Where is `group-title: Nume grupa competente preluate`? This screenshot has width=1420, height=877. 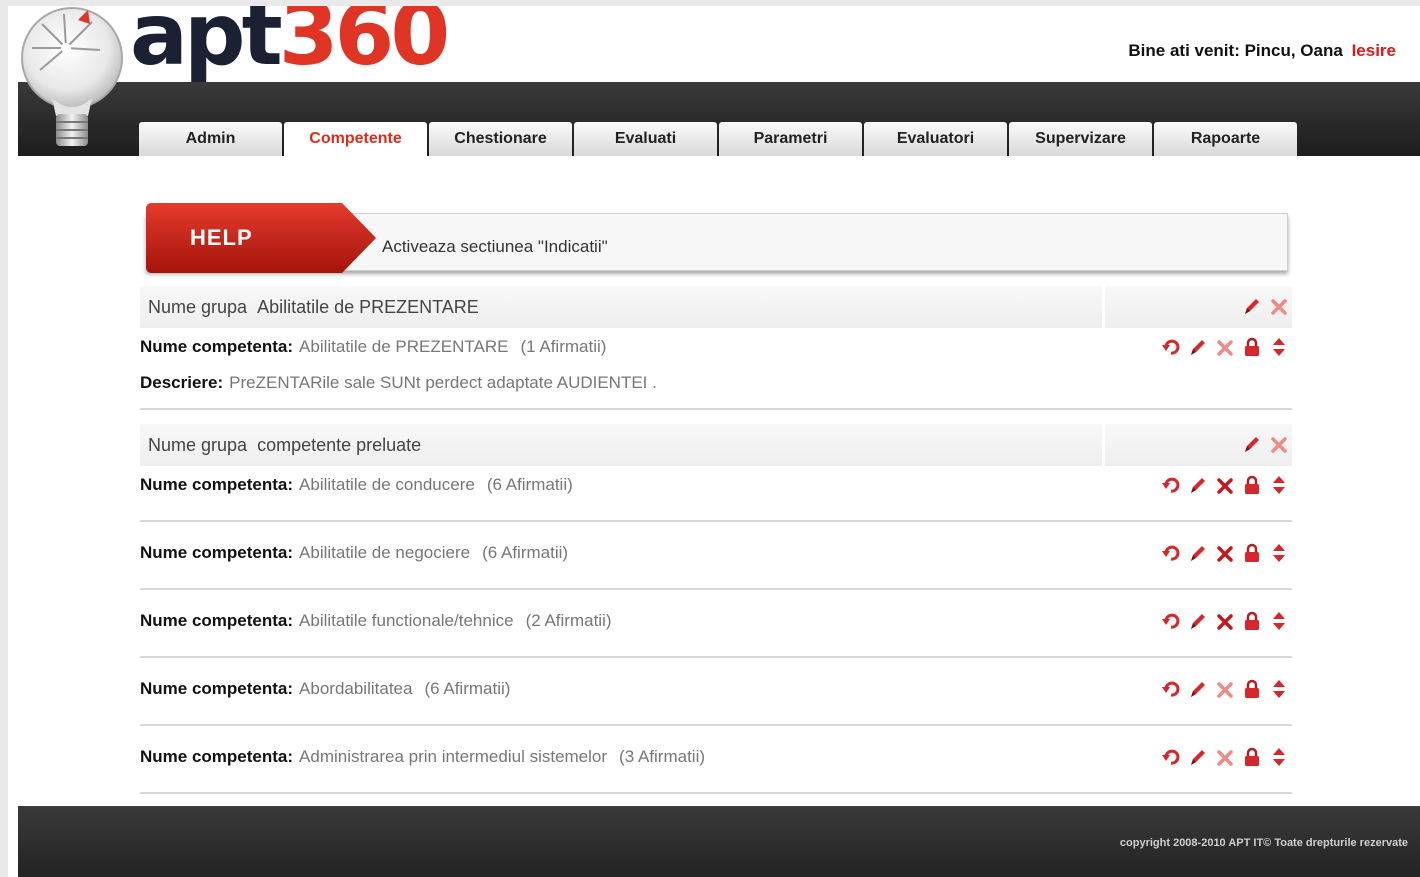
group-title: Nume grupa competente preluate is located at coordinates (280, 445).